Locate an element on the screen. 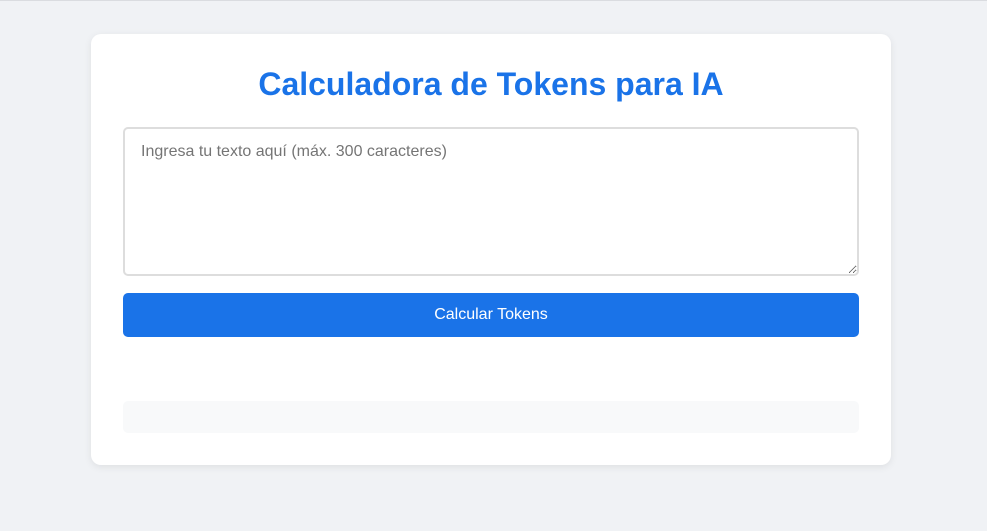 The width and height of the screenshot is (987, 531). page-title: Calculadora de Tokens para IA is located at coordinates (491, 84).